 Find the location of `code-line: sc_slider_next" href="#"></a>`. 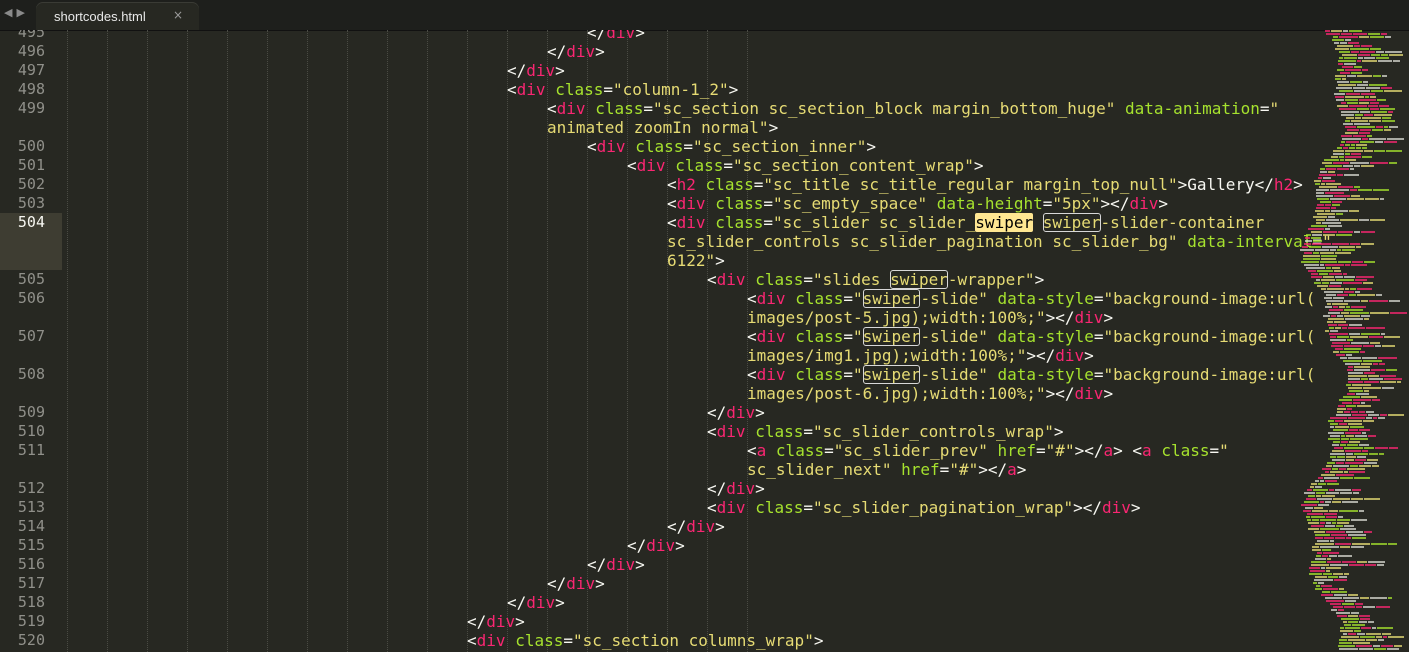

code-line: sc_slider_next" href="#"></a> is located at coordinates (886, 469).